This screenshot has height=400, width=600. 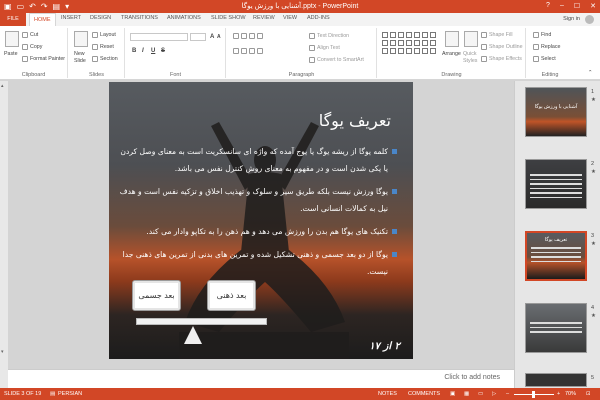 What do you see at coordinates (466, 394) in the screenshot?
I see `slide-sorter-icon: ▦` at bounding box center [466, 394].